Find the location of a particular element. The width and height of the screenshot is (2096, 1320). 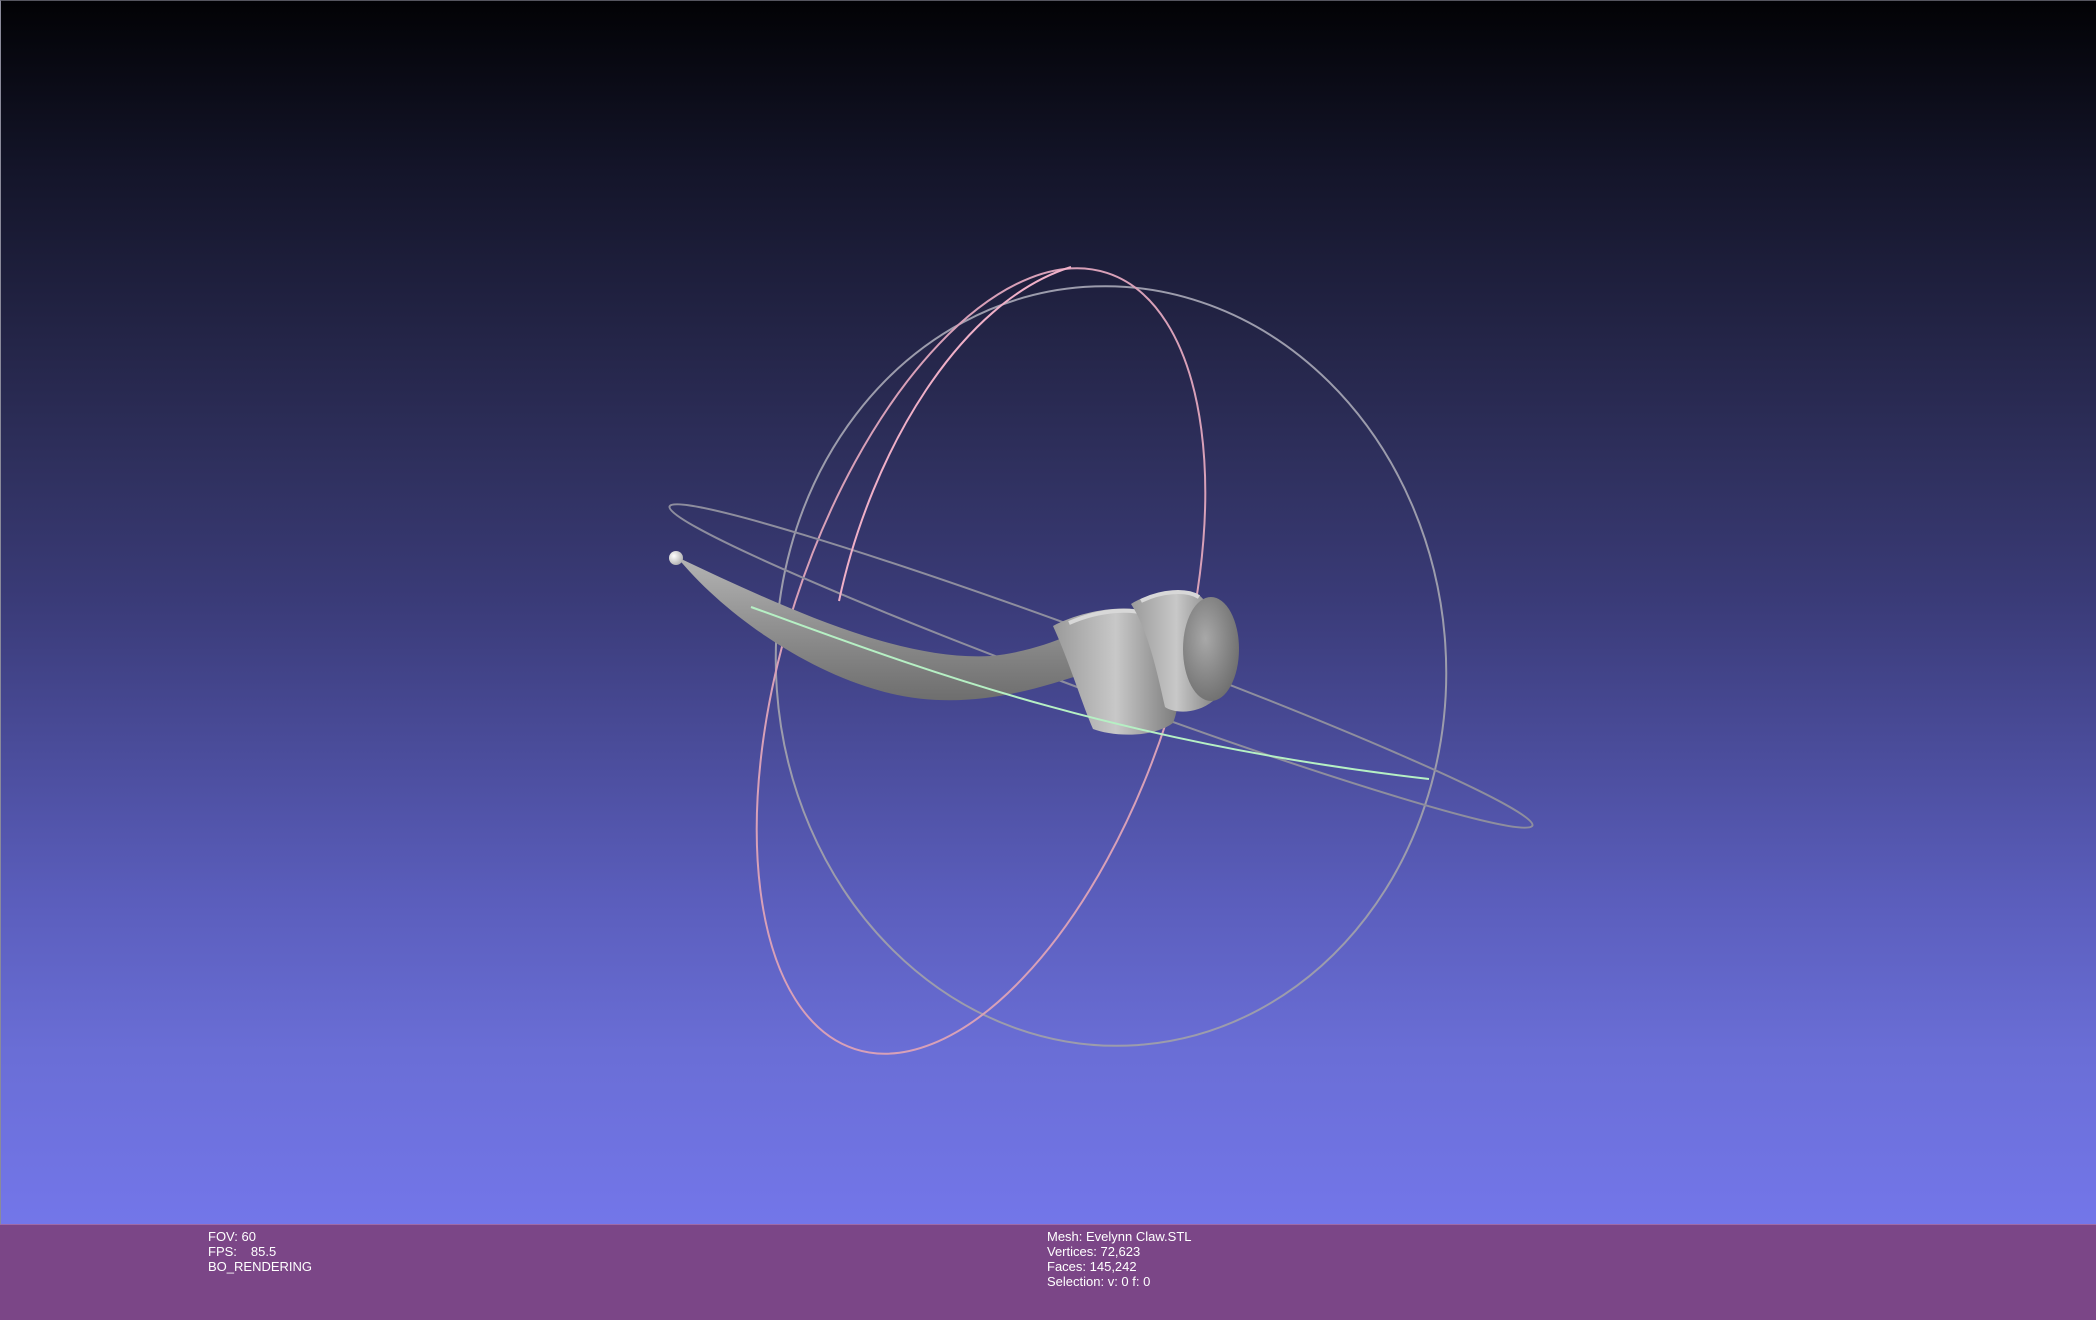

fps-row: FPS: 85.5 is located at coordinates (260, 1251).